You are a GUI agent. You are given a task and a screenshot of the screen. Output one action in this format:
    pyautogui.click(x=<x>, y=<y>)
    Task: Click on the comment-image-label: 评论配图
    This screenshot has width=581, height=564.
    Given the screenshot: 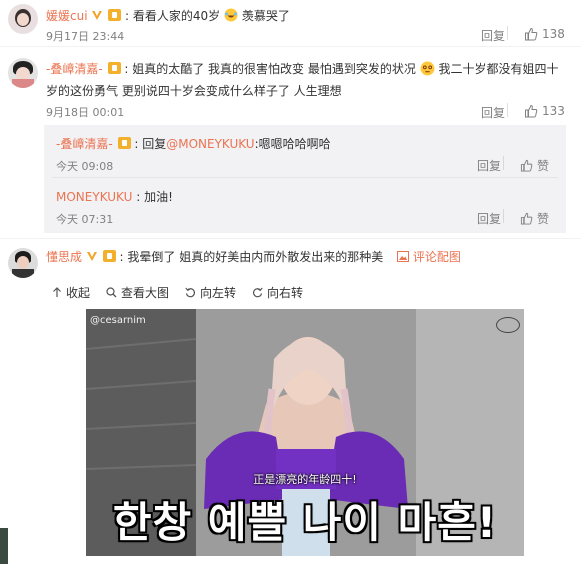 What is the action you would take?
    pyautogui.click(x=436, y=257)
    